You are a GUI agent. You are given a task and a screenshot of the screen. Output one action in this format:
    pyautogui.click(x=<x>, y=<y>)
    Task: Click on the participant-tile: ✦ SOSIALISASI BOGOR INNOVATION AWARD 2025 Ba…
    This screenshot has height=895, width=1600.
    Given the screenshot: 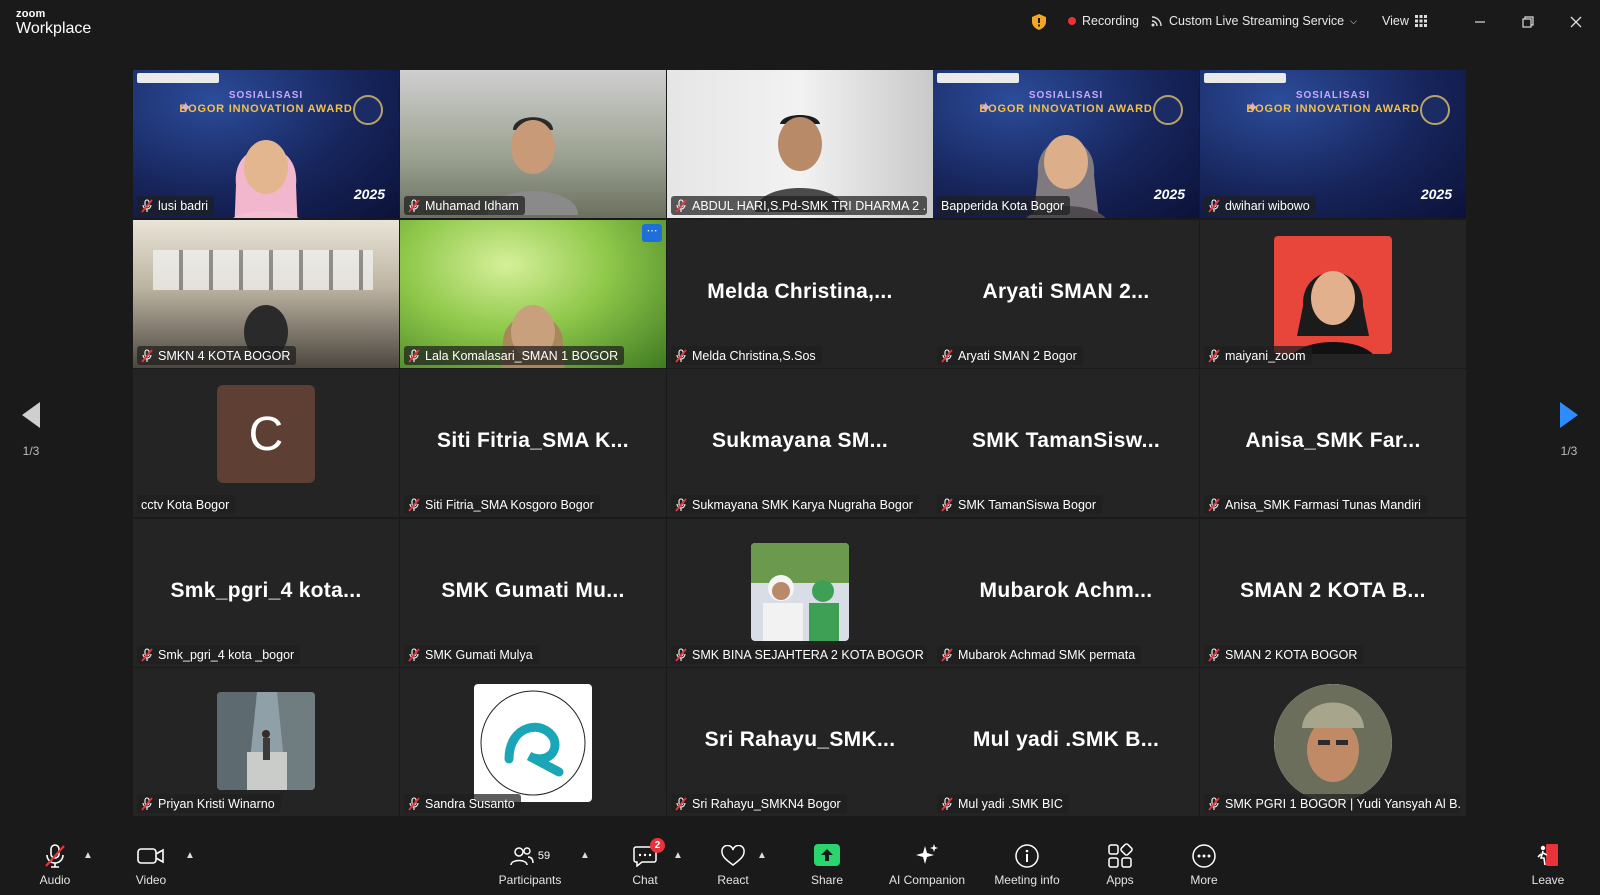 What is the action you would take?
    pyautogui.click(x=1066, y=144)
    